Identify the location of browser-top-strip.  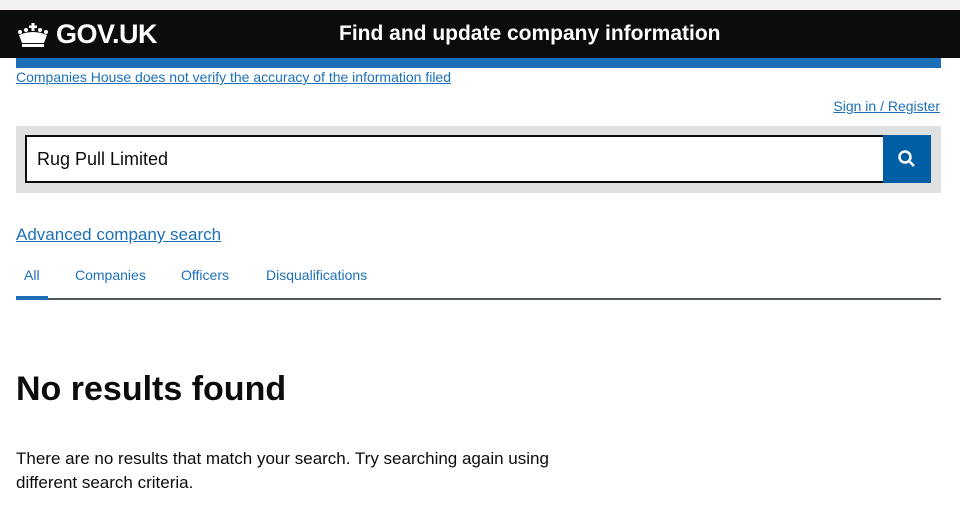
(480, 5).